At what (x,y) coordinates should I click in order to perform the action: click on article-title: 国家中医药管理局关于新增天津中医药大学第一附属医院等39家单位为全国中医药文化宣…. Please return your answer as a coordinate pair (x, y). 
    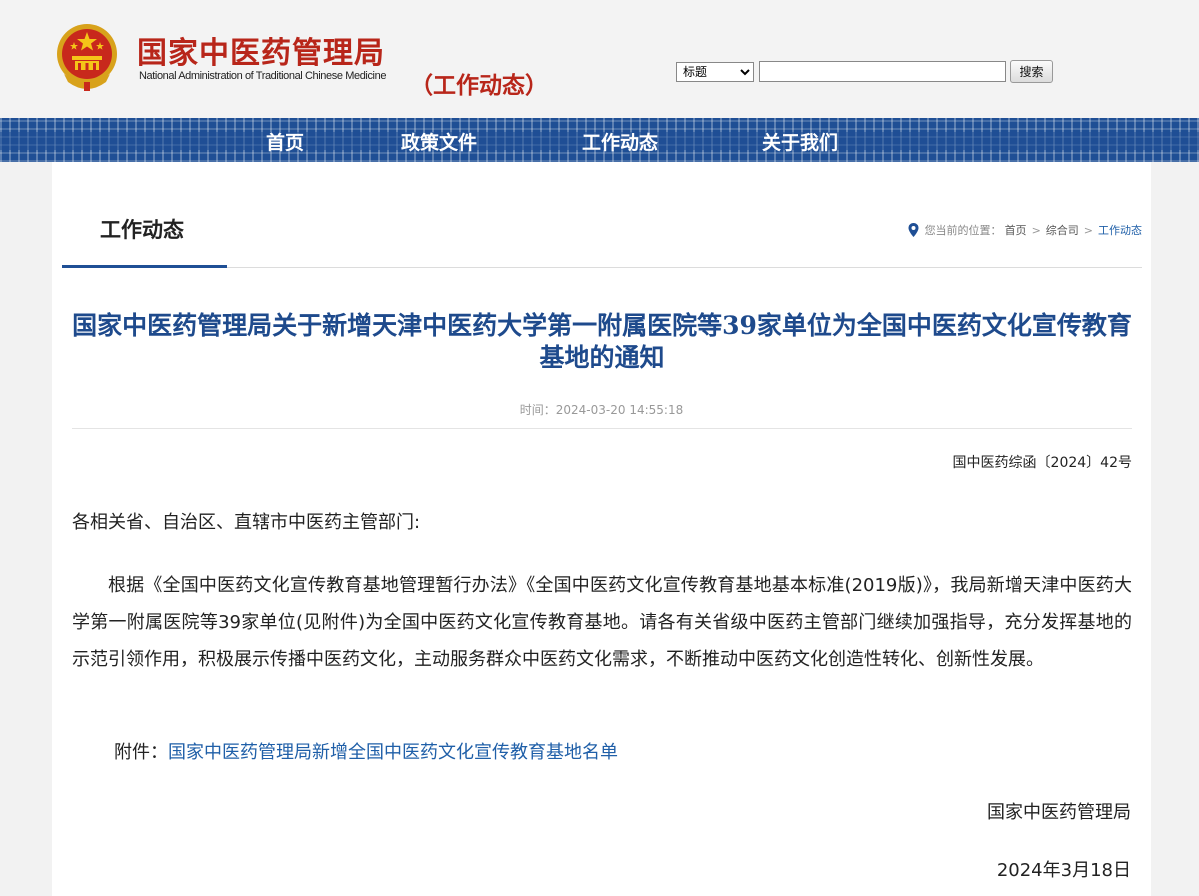
    Looking at the image, I should click on (602, 341).